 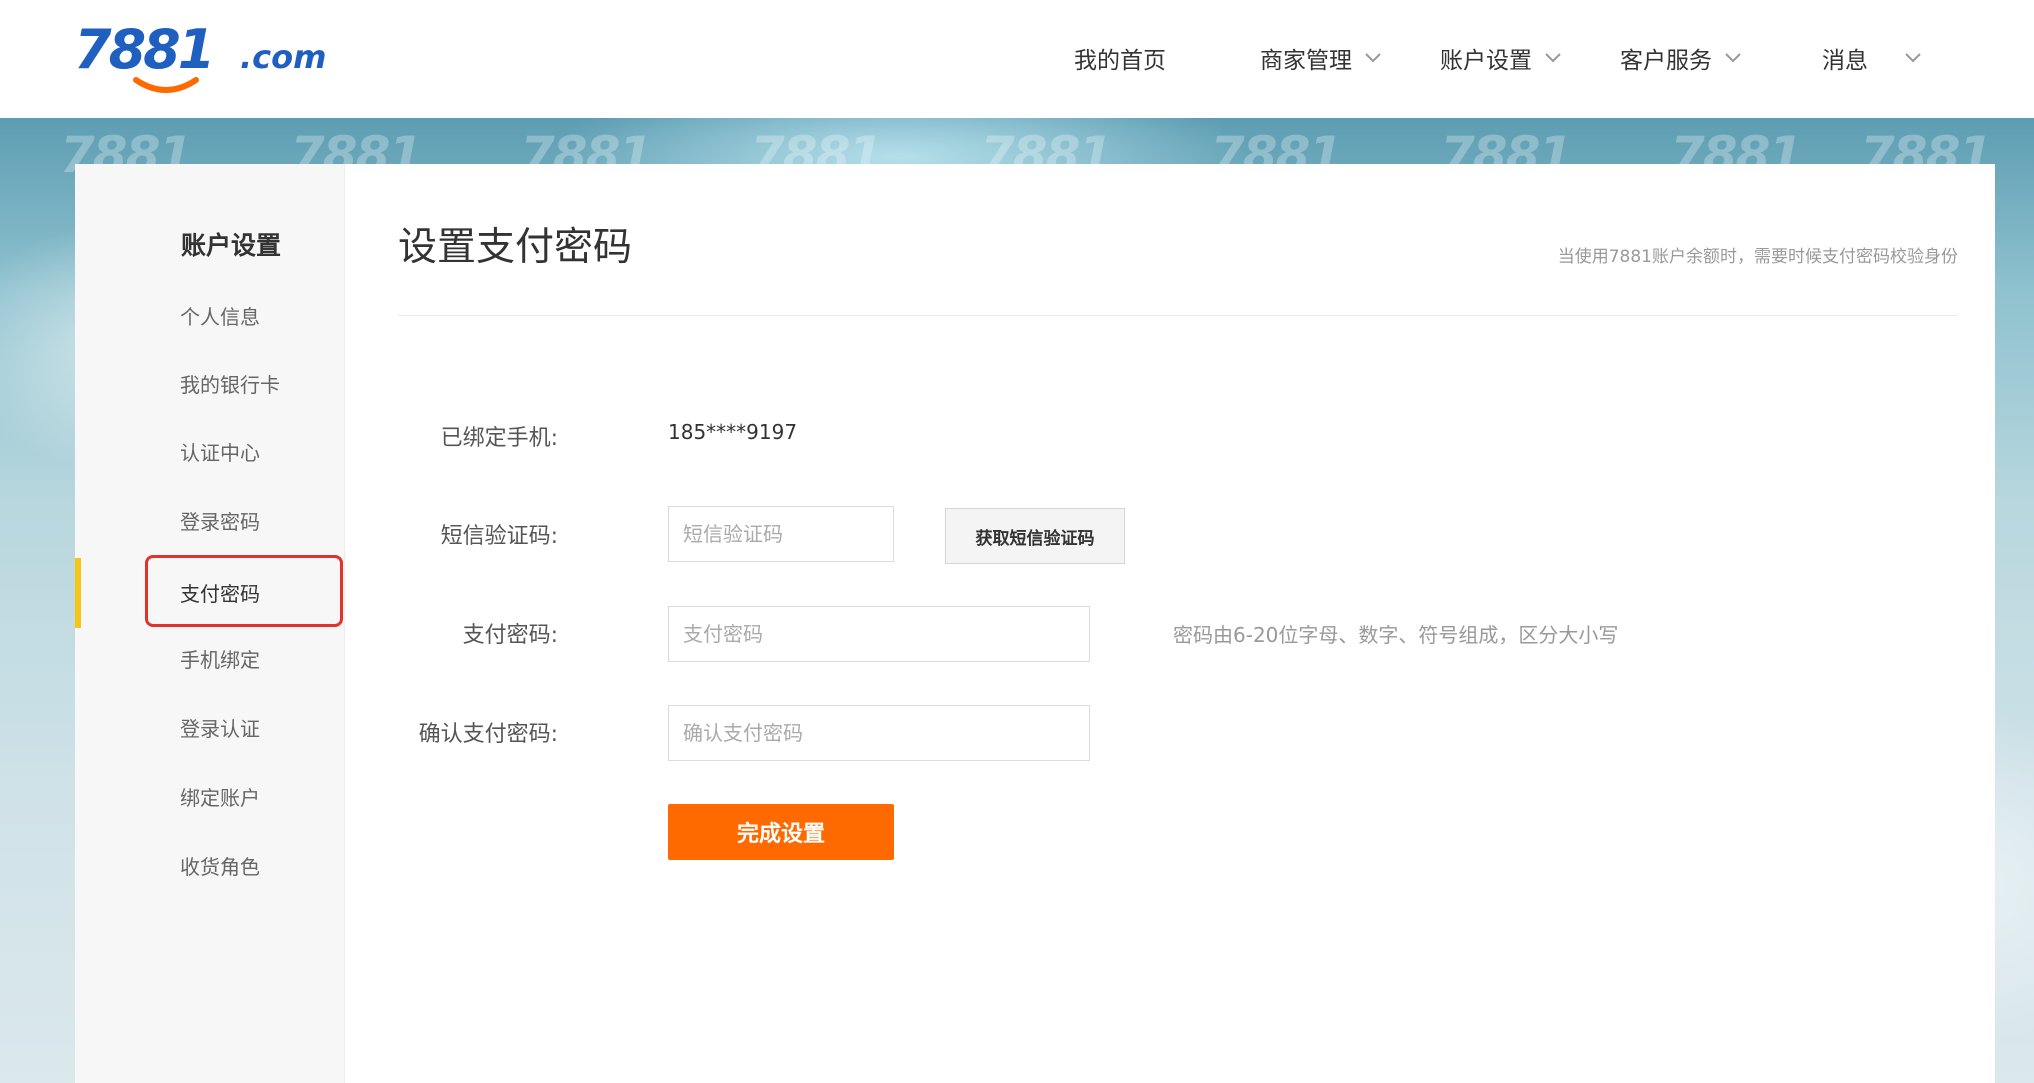 I want to click on sms-code-input, so click(x=781, y=534).